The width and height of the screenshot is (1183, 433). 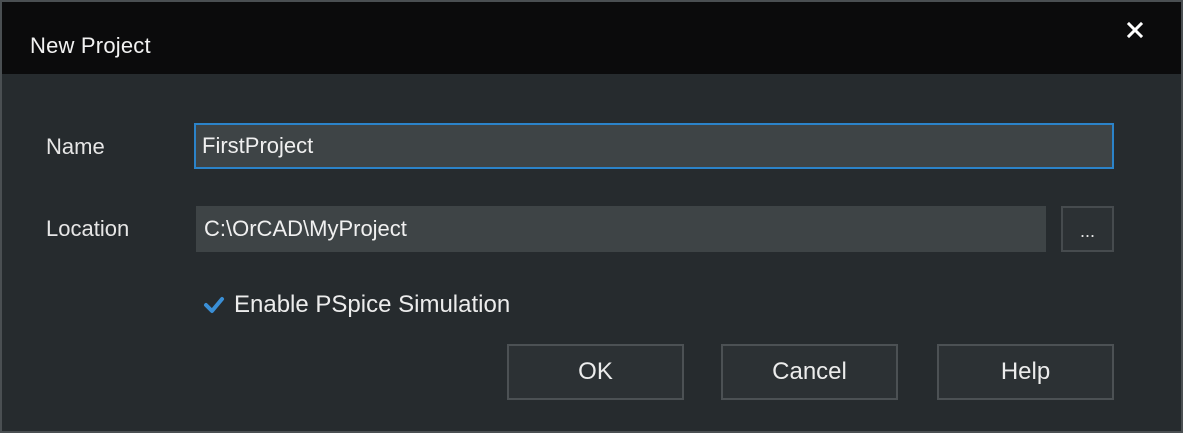 I want to click on ok-button: OK, so click(x=595, y=372).